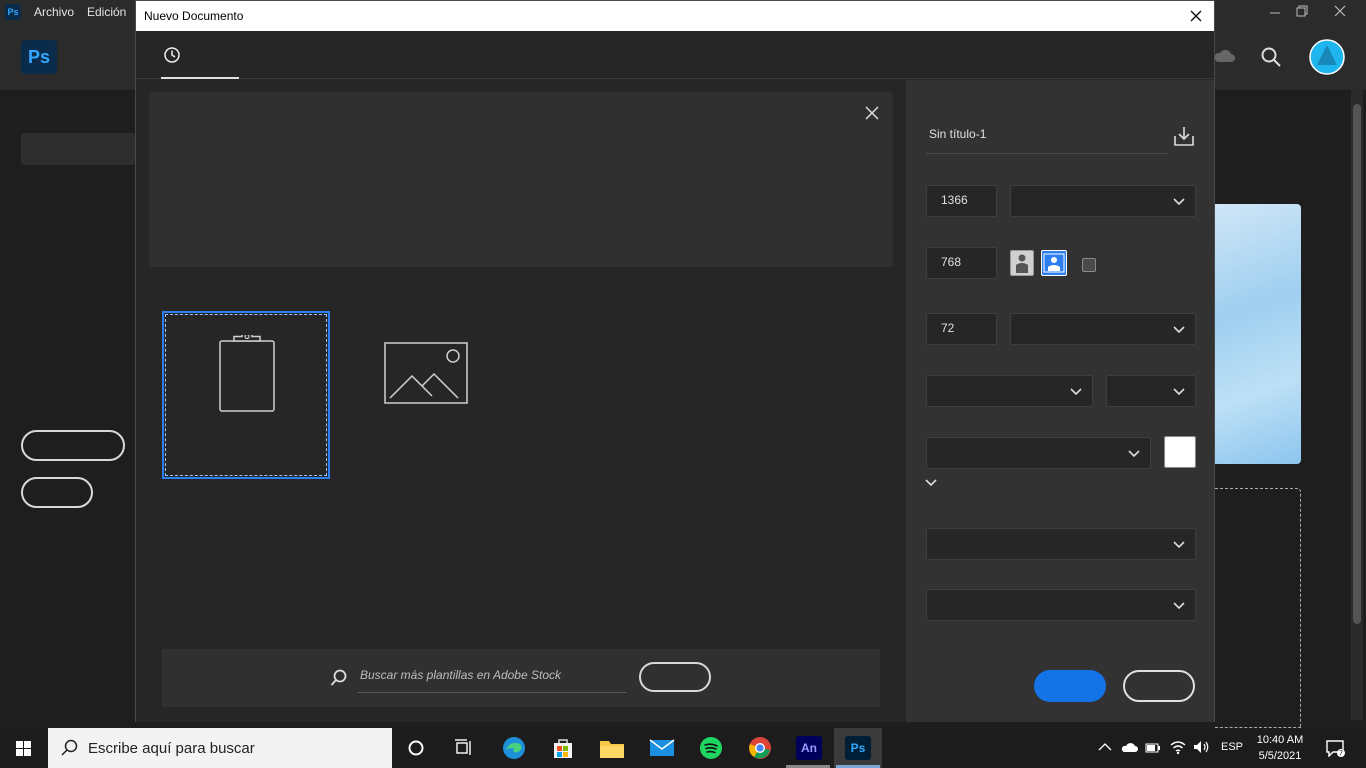 This screenshot has width=1366, height=768. I want to click on menu-archivo: Archivo, so click(54, 12).